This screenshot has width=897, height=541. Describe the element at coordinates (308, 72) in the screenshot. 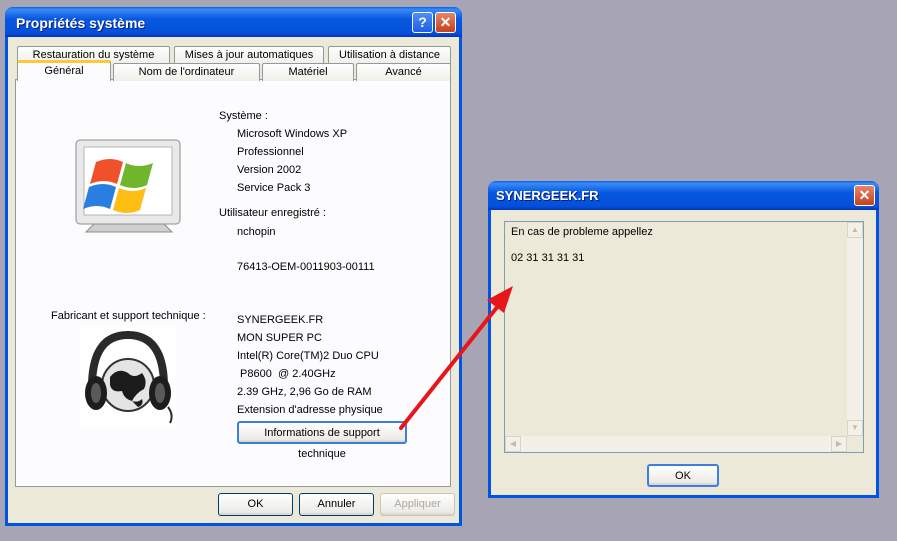

I see `tab-materiel: Matériel` at that location.